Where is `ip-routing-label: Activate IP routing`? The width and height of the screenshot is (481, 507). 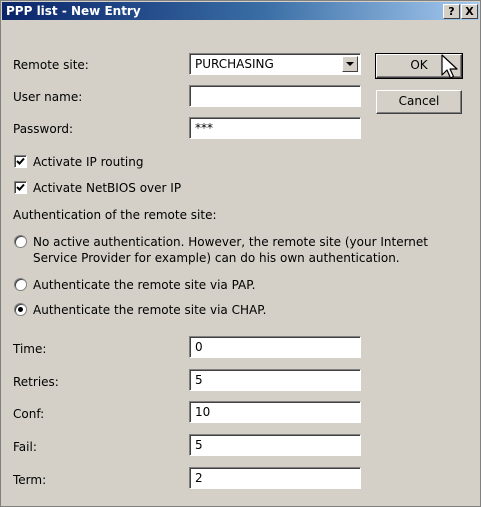 ip-routing-label: Activate IP routing is located at coordinates (88, 162).